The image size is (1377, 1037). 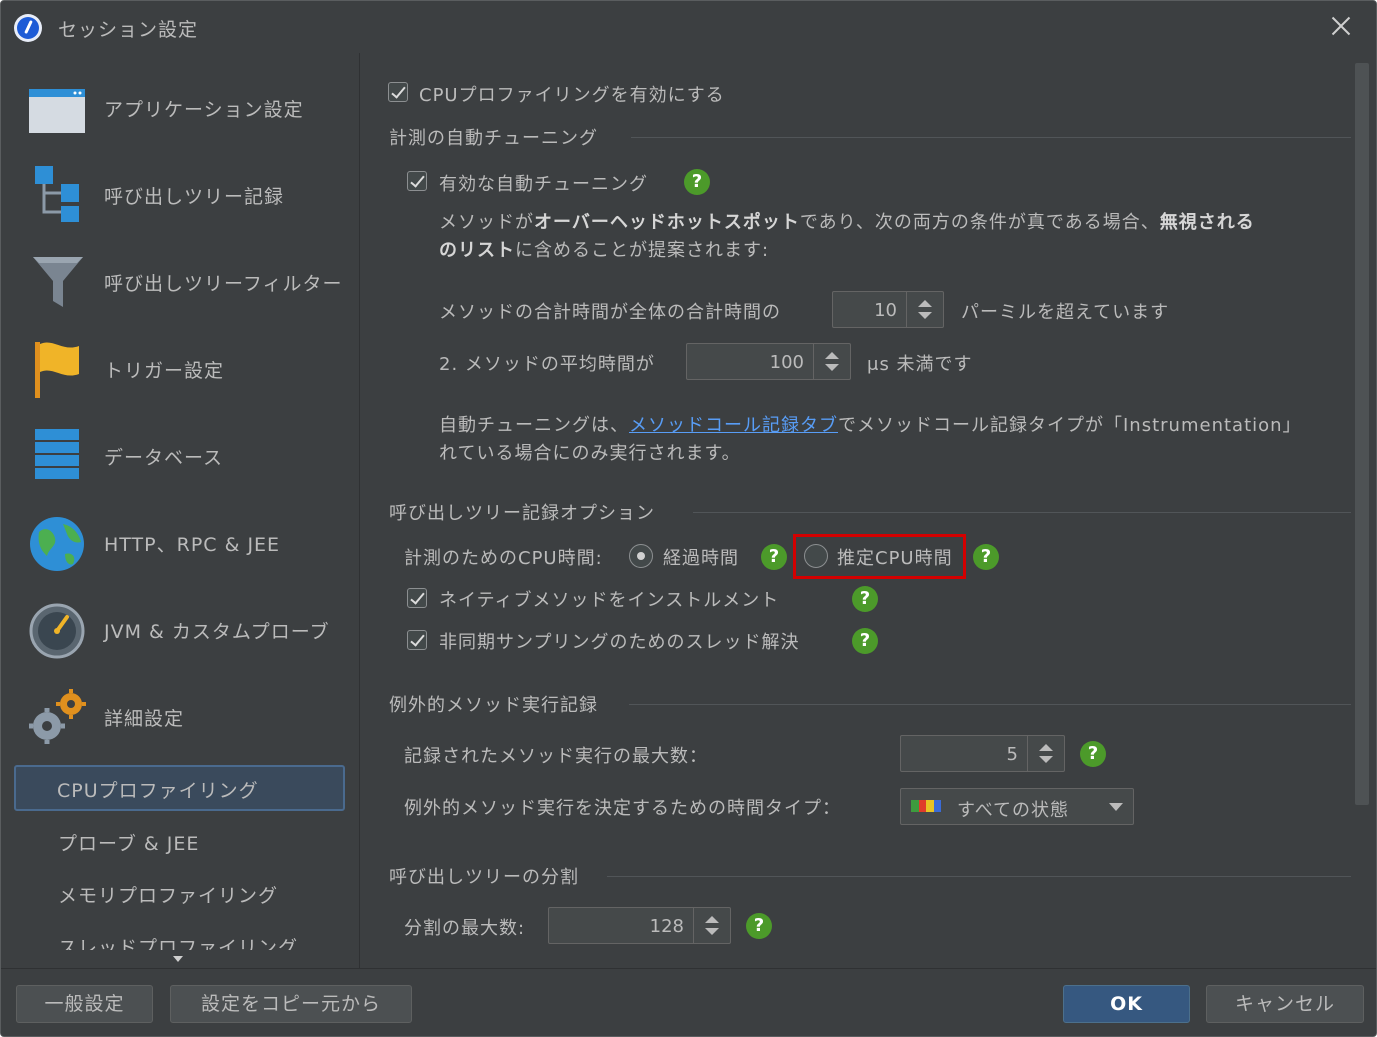 What do you see at coordinates (417, 181) in the screenshot?
I see `auto-tuning-enabled-checkbox` at bounding box center [417, 181].